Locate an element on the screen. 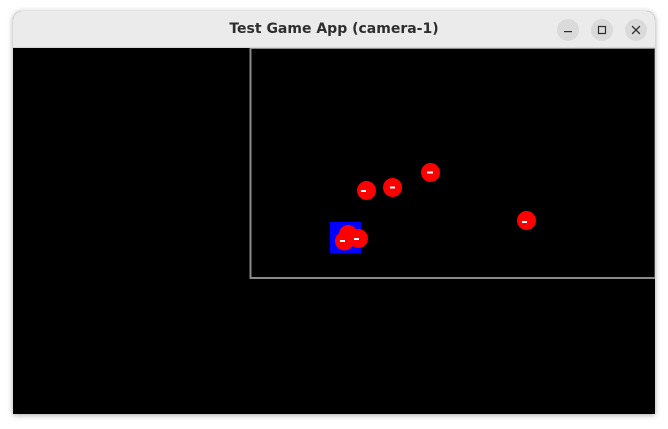 This screenshot has width=668, height=429. maximize-icon is located at coordinates (602, 30).